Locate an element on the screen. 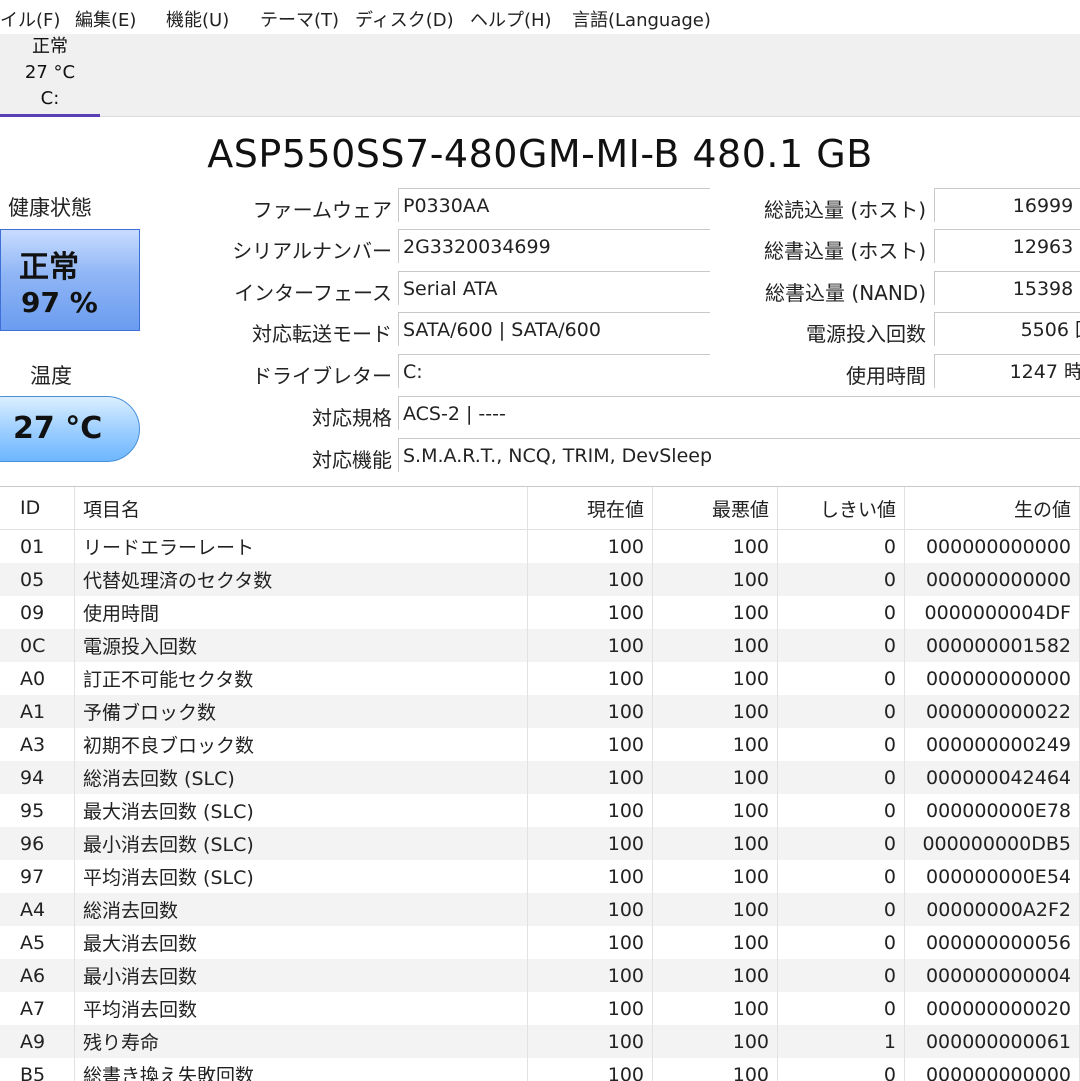  health-label: 健康状態 is located at coordinates (50, 207).